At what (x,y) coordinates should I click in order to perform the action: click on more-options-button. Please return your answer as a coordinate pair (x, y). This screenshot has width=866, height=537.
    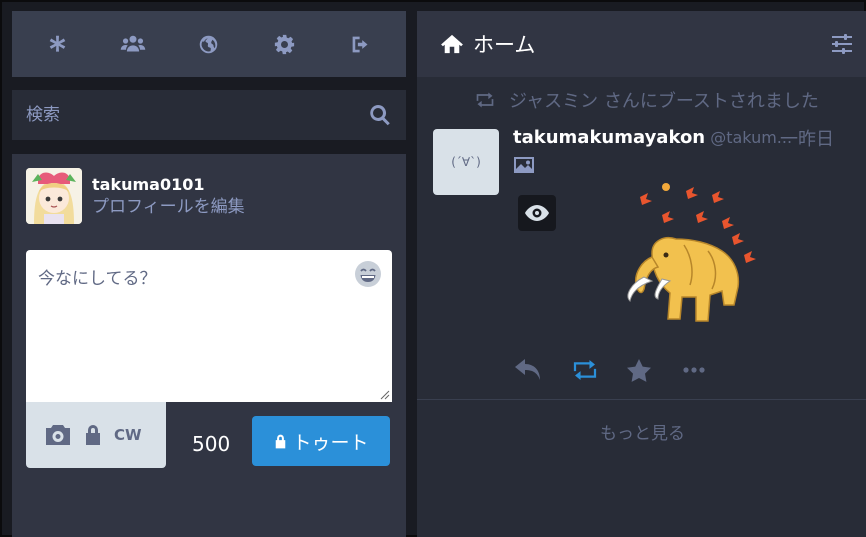
    Looking at the image, I should click on (711, 370).